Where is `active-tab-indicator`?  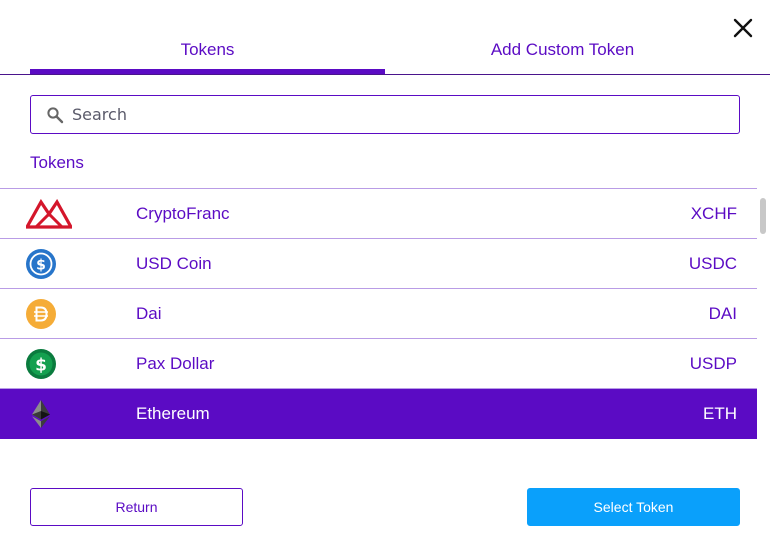
active-tab-indicator is located at coordinates (207, 71).